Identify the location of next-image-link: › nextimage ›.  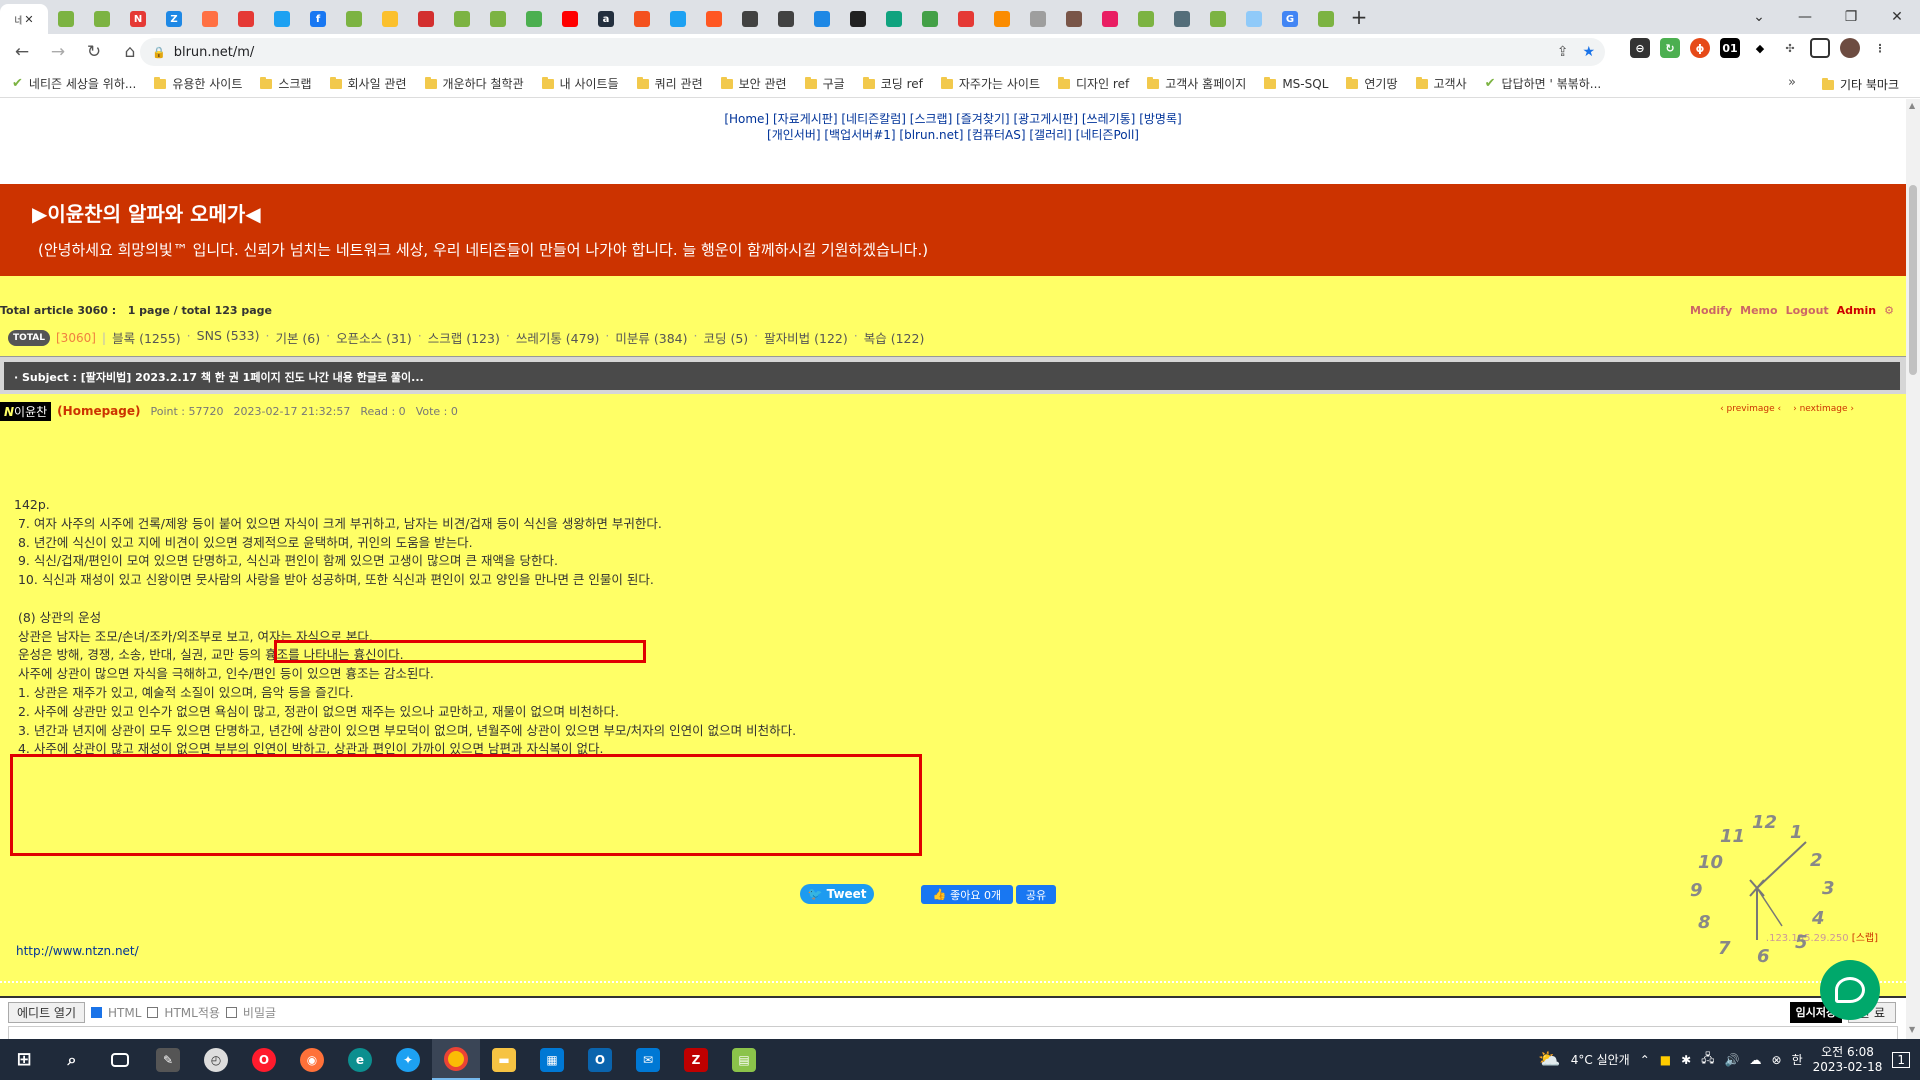
(1823, 409).